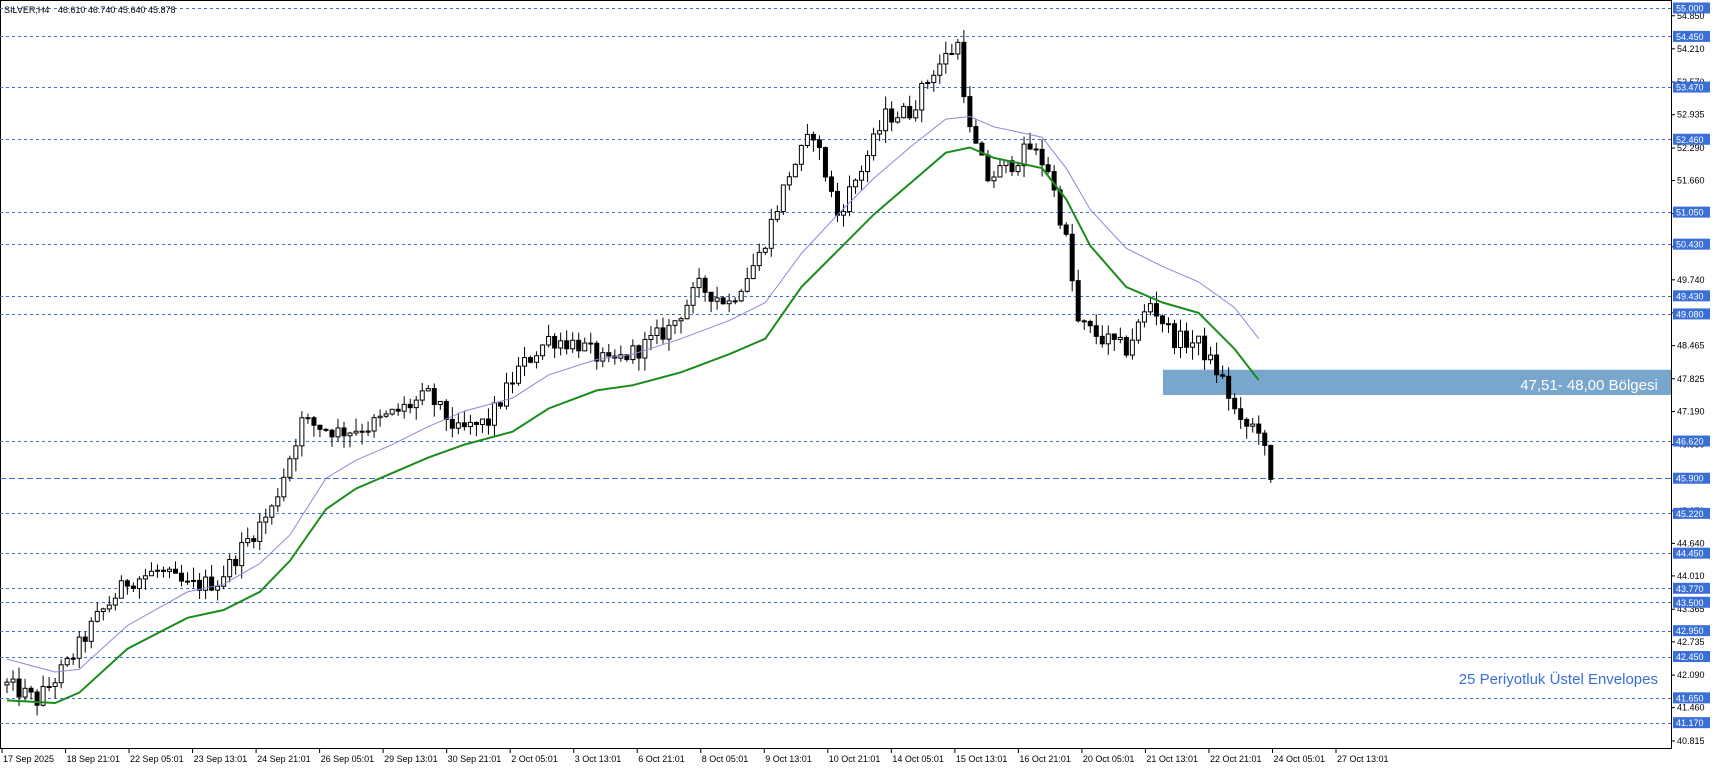  I want to click on price-tag-label-3: 52.460, so click(1690, 140).